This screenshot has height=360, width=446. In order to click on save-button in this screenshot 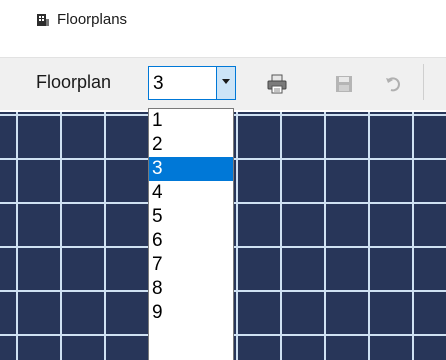, I will do `click(345, 84)`.